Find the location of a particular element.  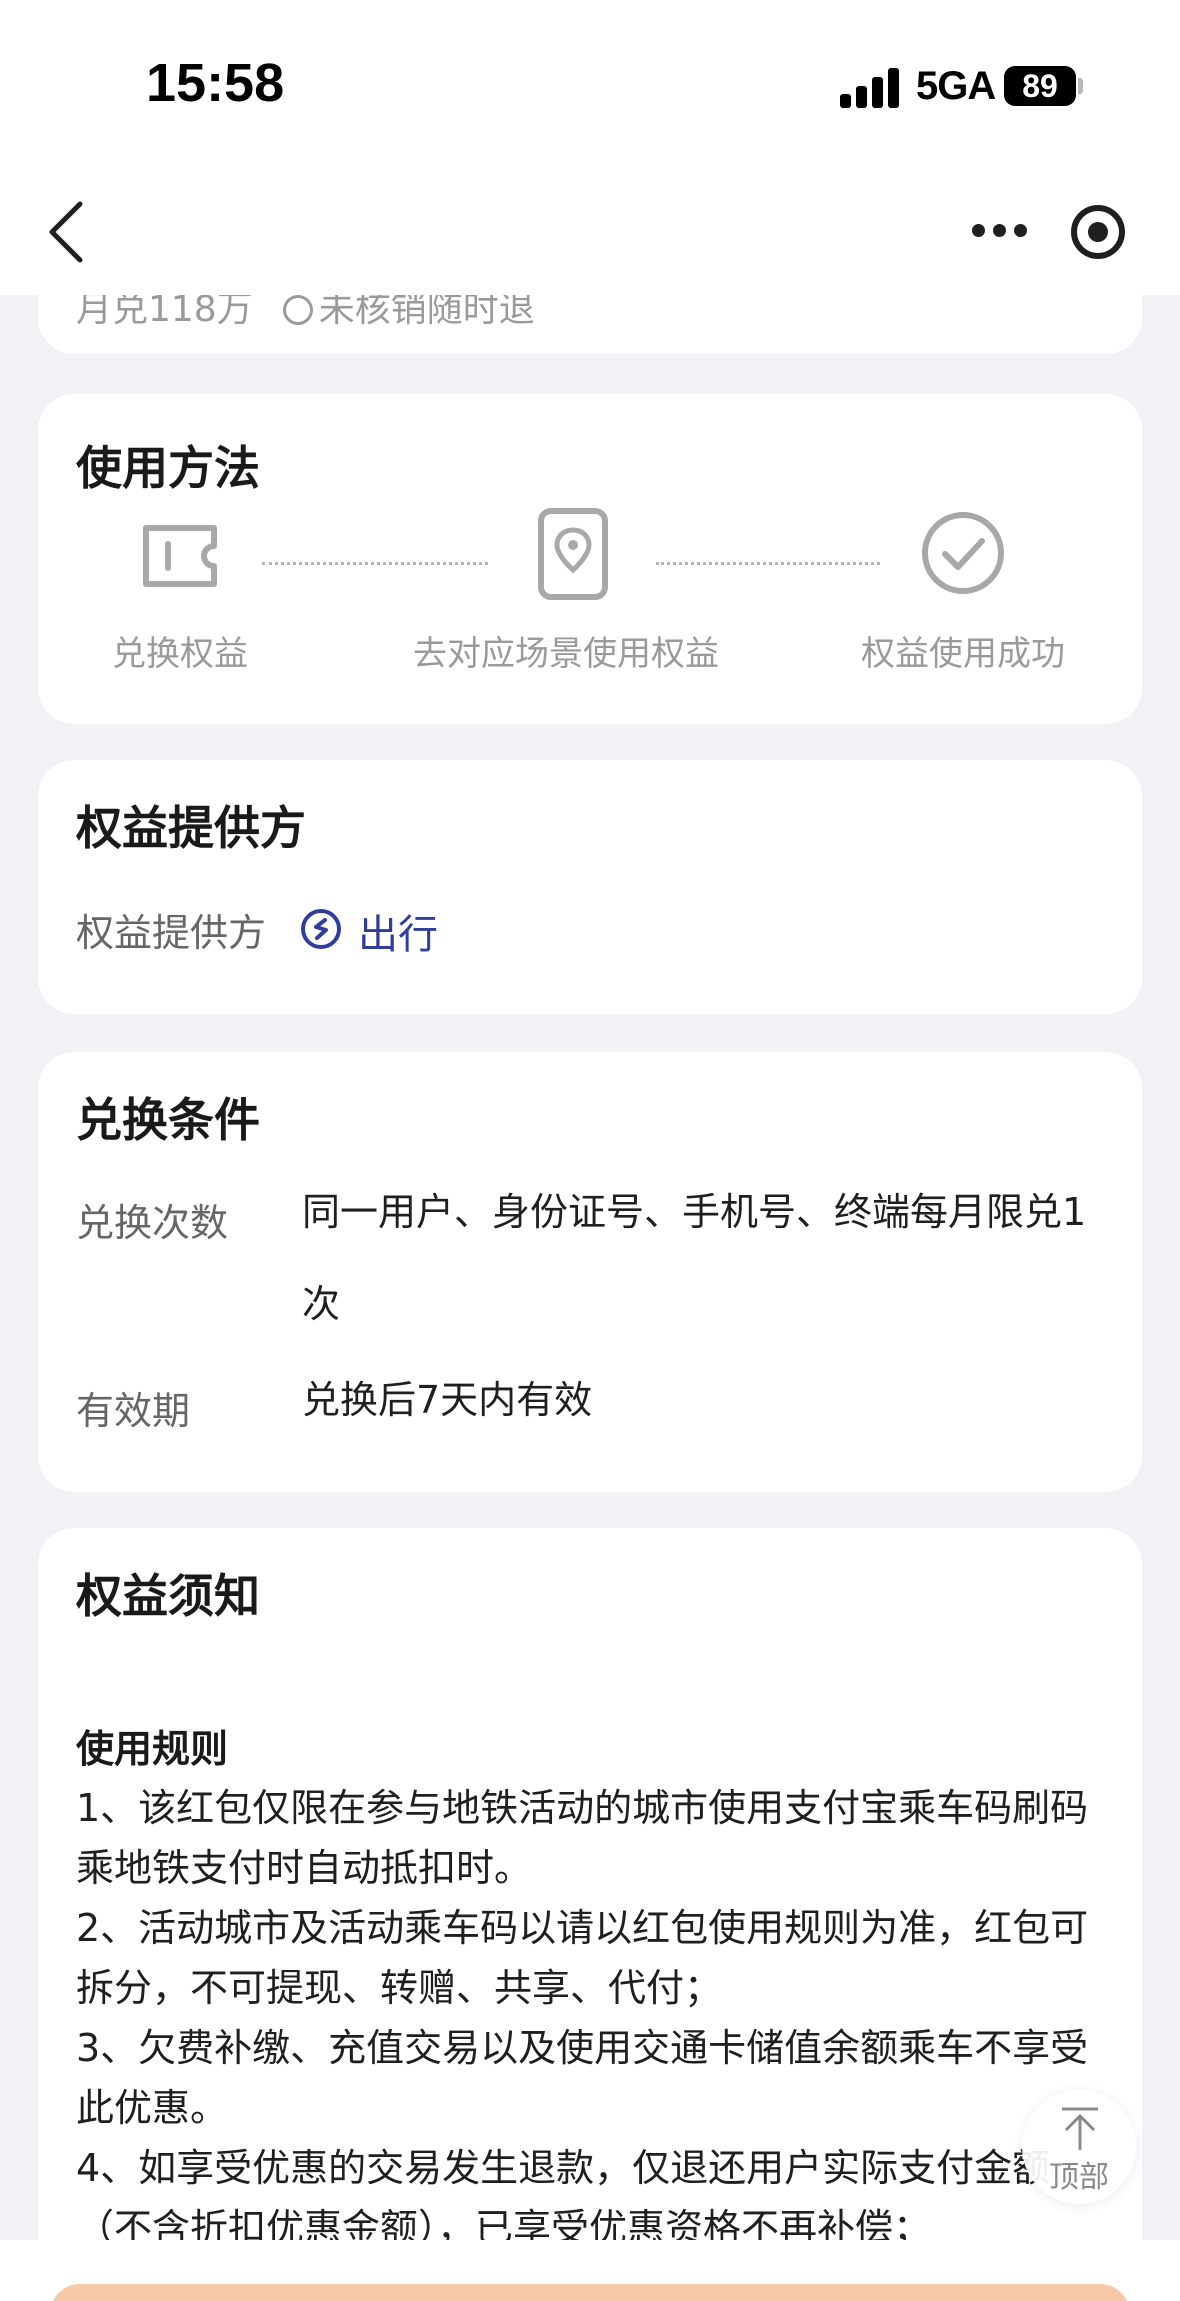

step-label-redeem: 兑换权益 is located at coordinates (180, 654).